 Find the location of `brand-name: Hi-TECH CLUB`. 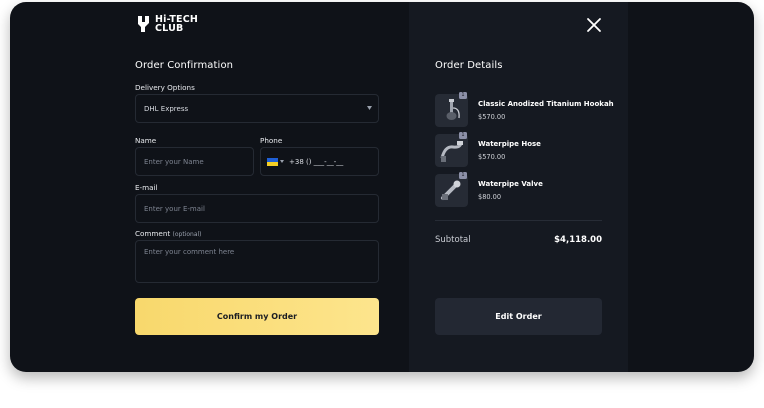

brand-name: Hi-TECH CLUB is located at coordinates (176, 24).